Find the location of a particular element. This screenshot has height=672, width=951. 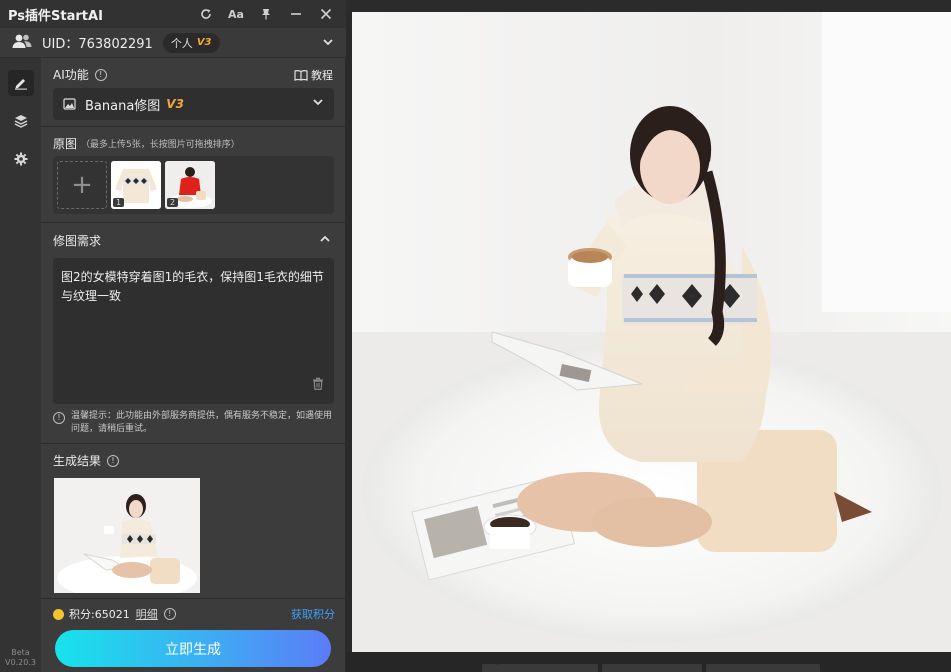

tutorial-link: 教程 is located at coordinates (313, 75).